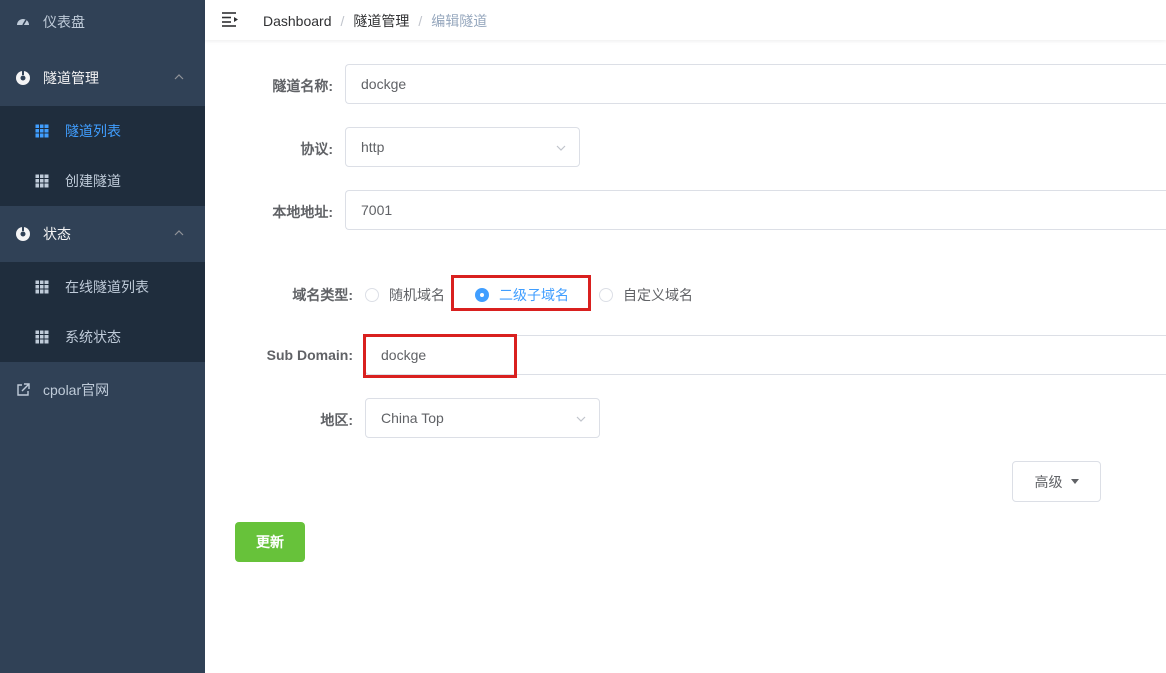  Describe the element at coordinates (102, 234) in the screenshot. I see `menu-status: 状态` at that location.